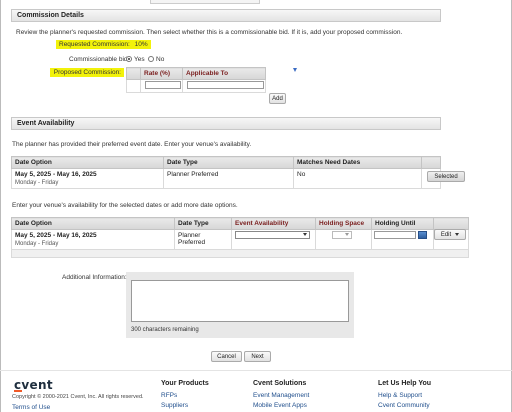 The width and height of the screenshot is (512, 412). I want to click on preferred-days: Monday - Friday, so click(37, 183).